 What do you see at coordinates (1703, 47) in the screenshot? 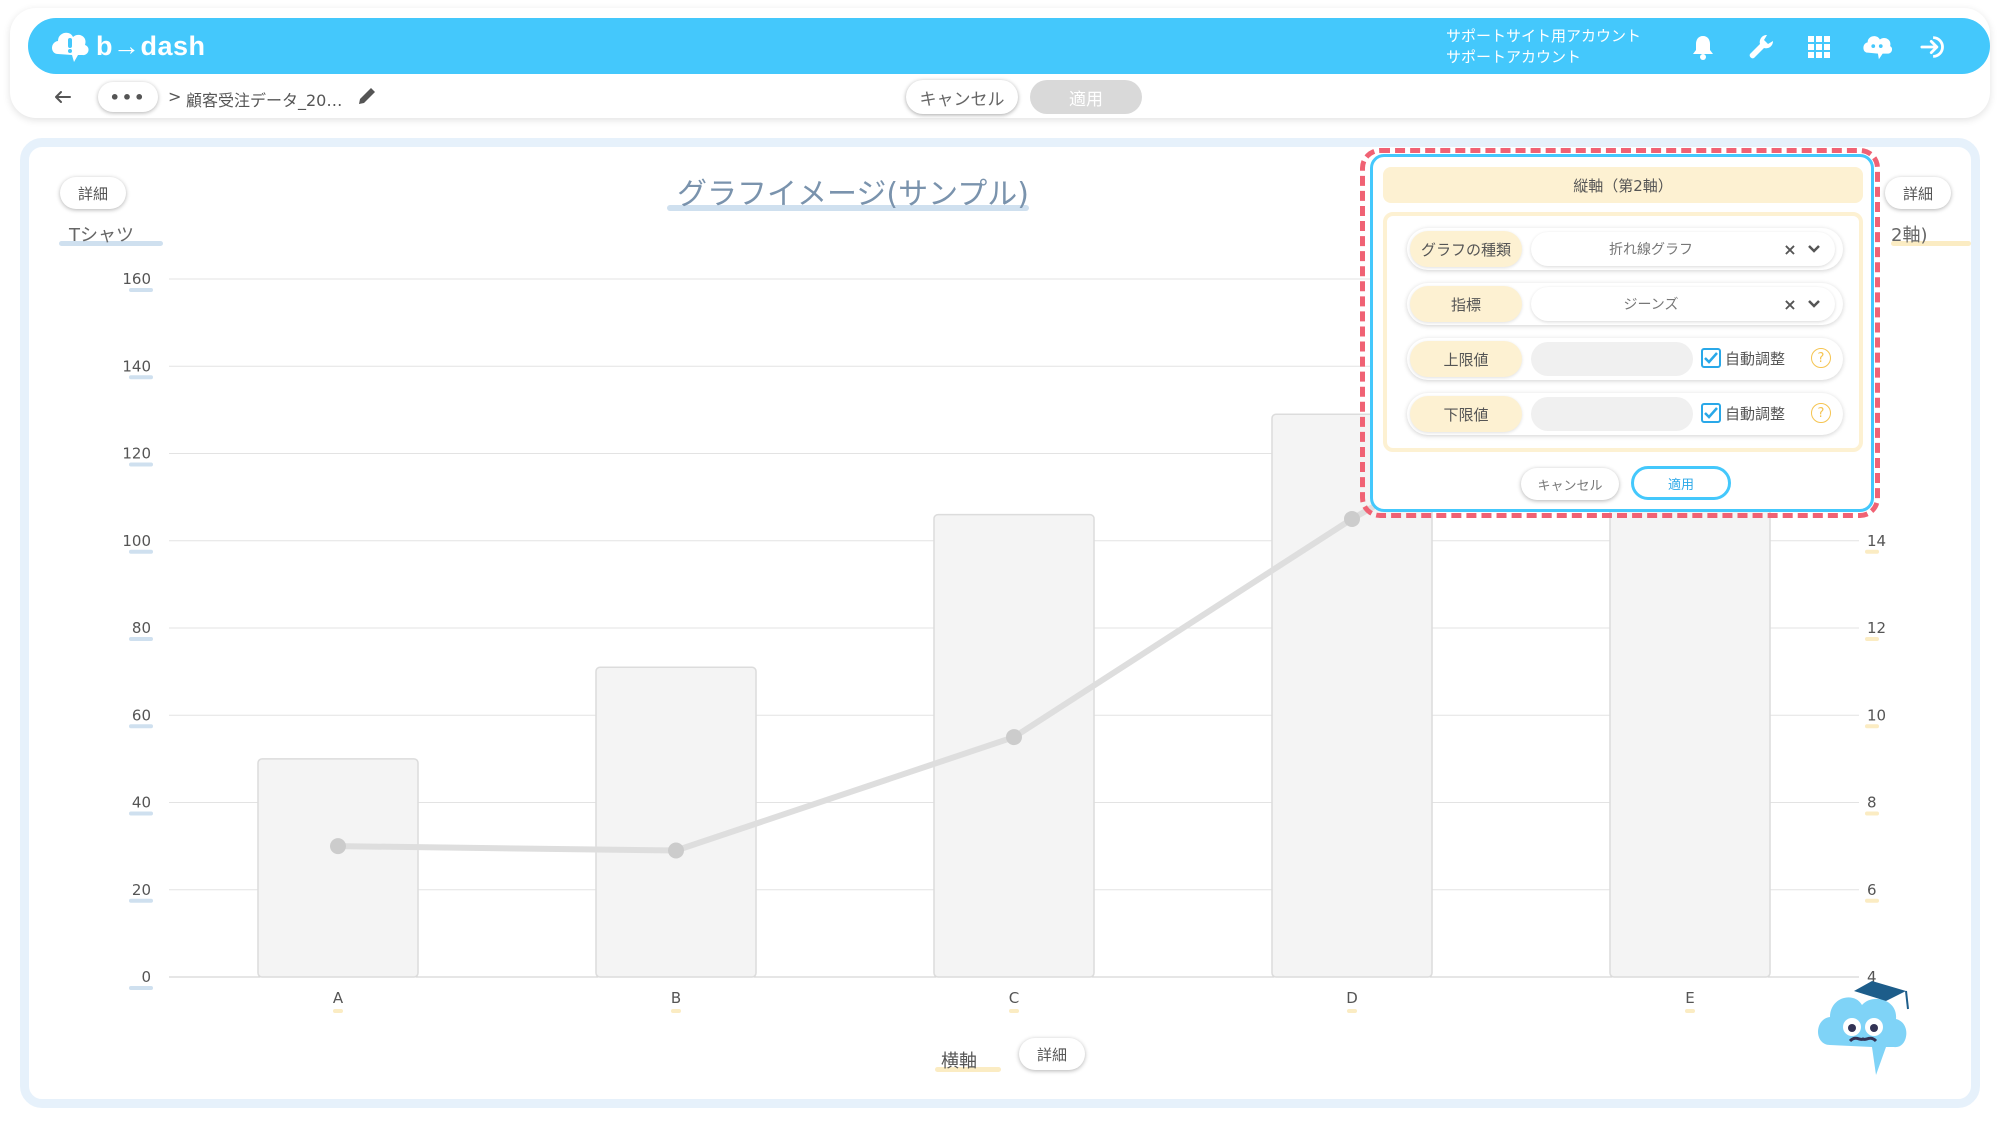
I see `bell-icon` at bounding box center [1703, 47].